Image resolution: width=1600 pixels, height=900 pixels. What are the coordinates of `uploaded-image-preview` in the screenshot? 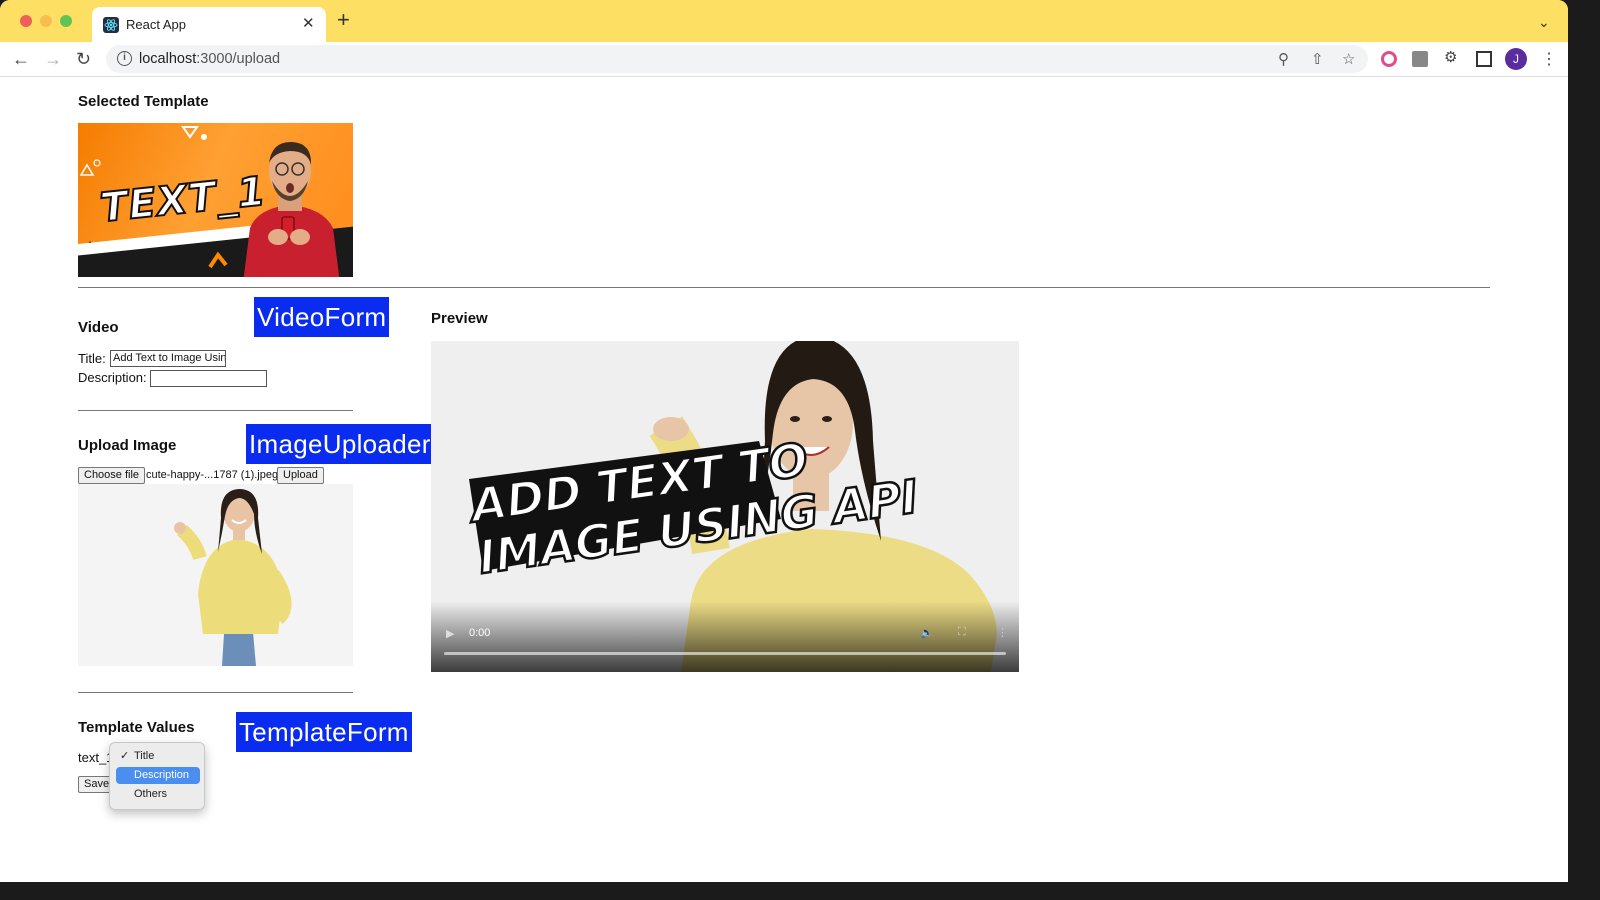 It's located at (215, 575).